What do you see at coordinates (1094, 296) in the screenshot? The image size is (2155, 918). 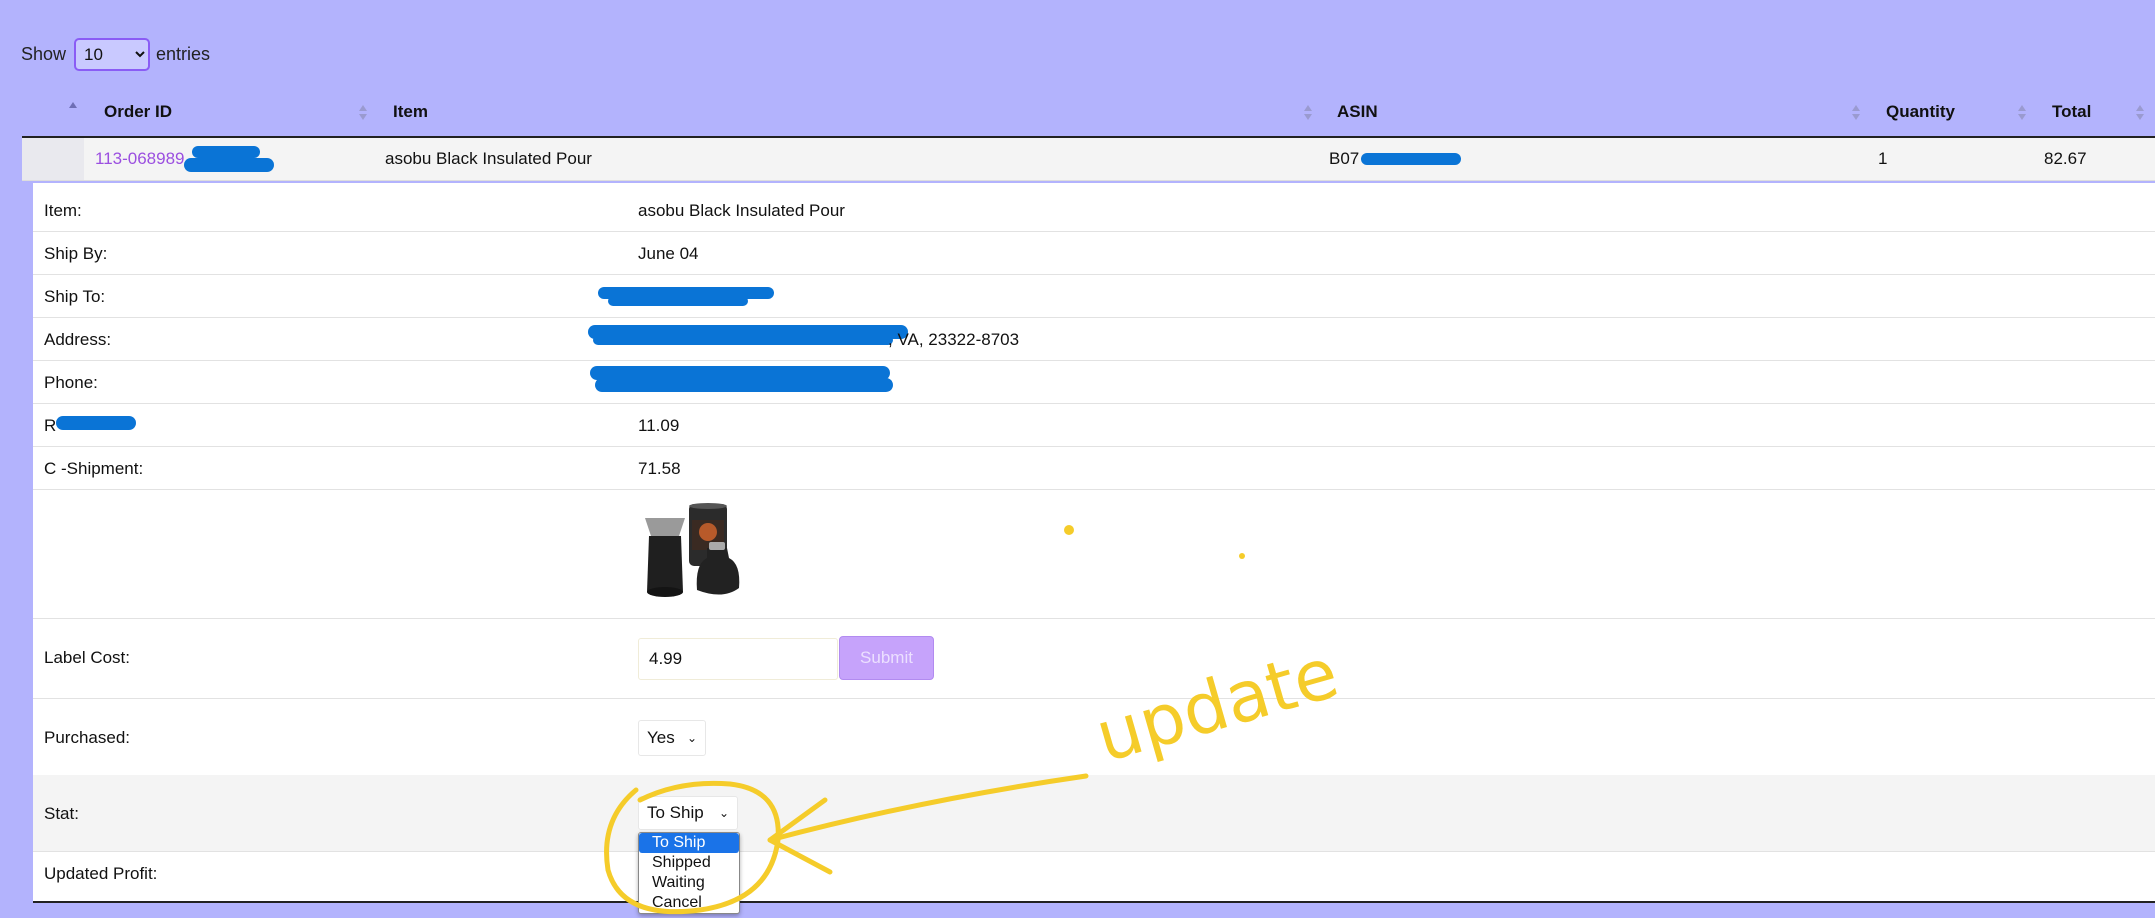 I see `detail-row-ship-to: Ship To:` at bounding box center [1094, 296].